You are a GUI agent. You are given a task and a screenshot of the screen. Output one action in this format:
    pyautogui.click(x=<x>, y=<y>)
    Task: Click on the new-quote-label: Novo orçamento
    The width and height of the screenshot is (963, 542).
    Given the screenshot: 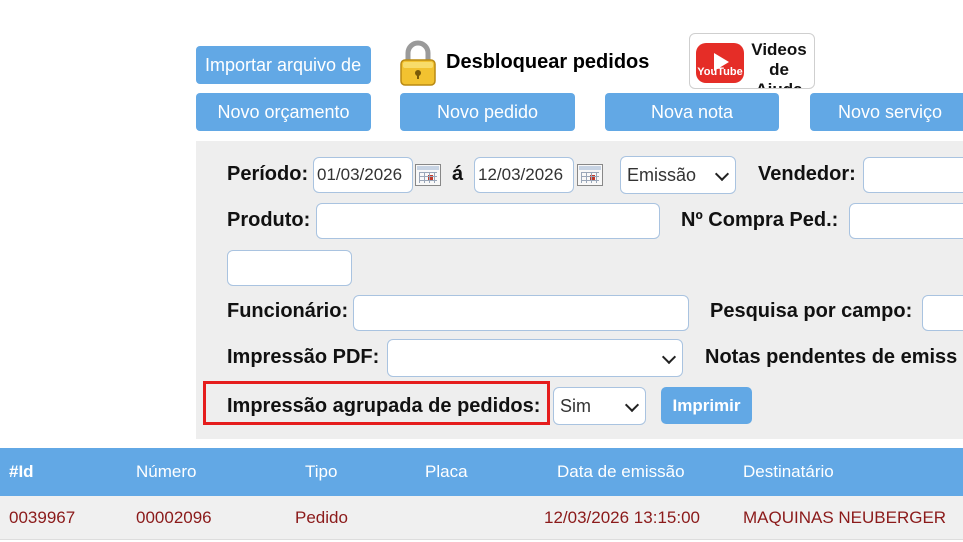 What is the action you would take?
    pyautogui.click(x=283, y=111)
    